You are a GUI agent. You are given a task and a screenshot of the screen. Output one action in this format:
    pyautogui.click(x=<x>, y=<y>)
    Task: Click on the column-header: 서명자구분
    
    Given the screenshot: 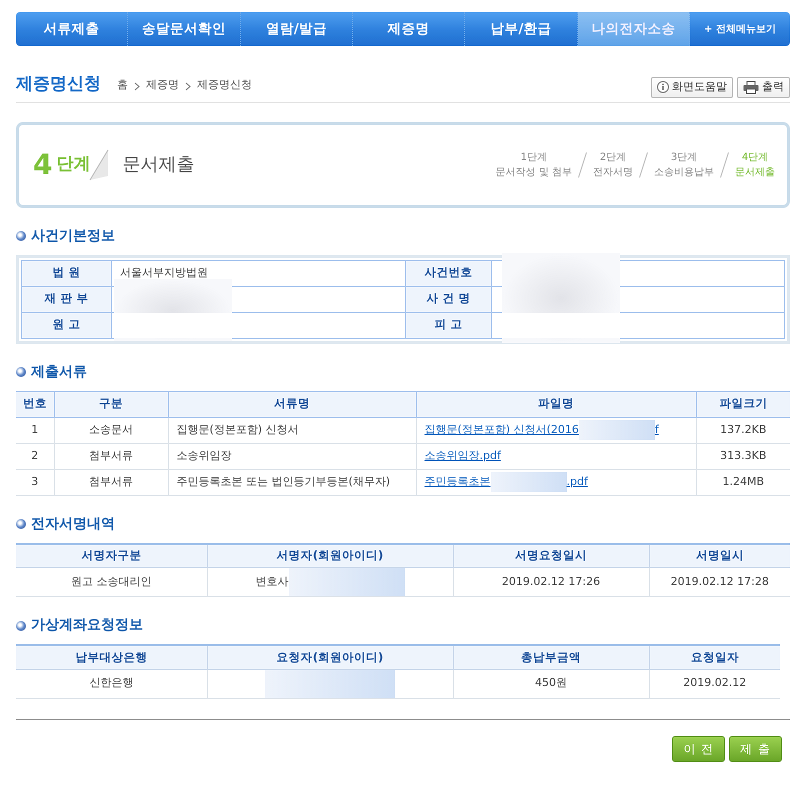 What is the action you would take?
    pyautogui.click(x=111, y=556)
    